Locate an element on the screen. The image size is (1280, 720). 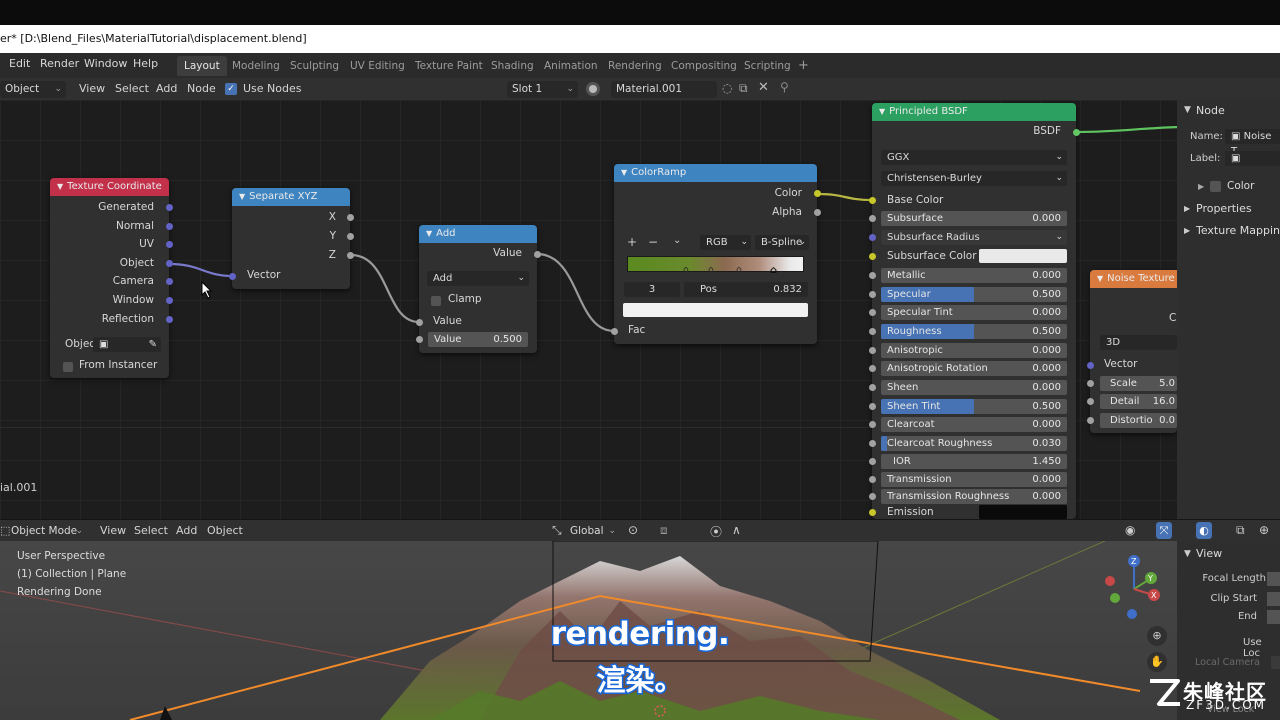
socket-bsdf-out is located at coordinates (1076, 132).